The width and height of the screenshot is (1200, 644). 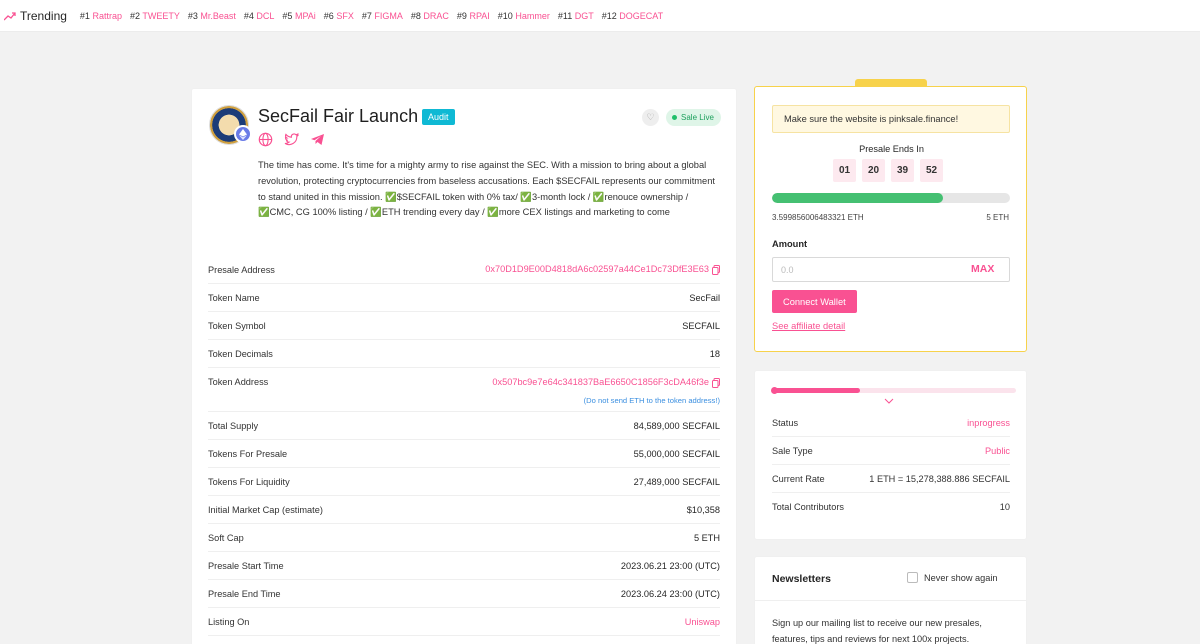 What do you see at coordinates (464, 326) in the screenshot?
I see `table-row: Token Symbol SECFAIL` at bounding box center [464, 326].